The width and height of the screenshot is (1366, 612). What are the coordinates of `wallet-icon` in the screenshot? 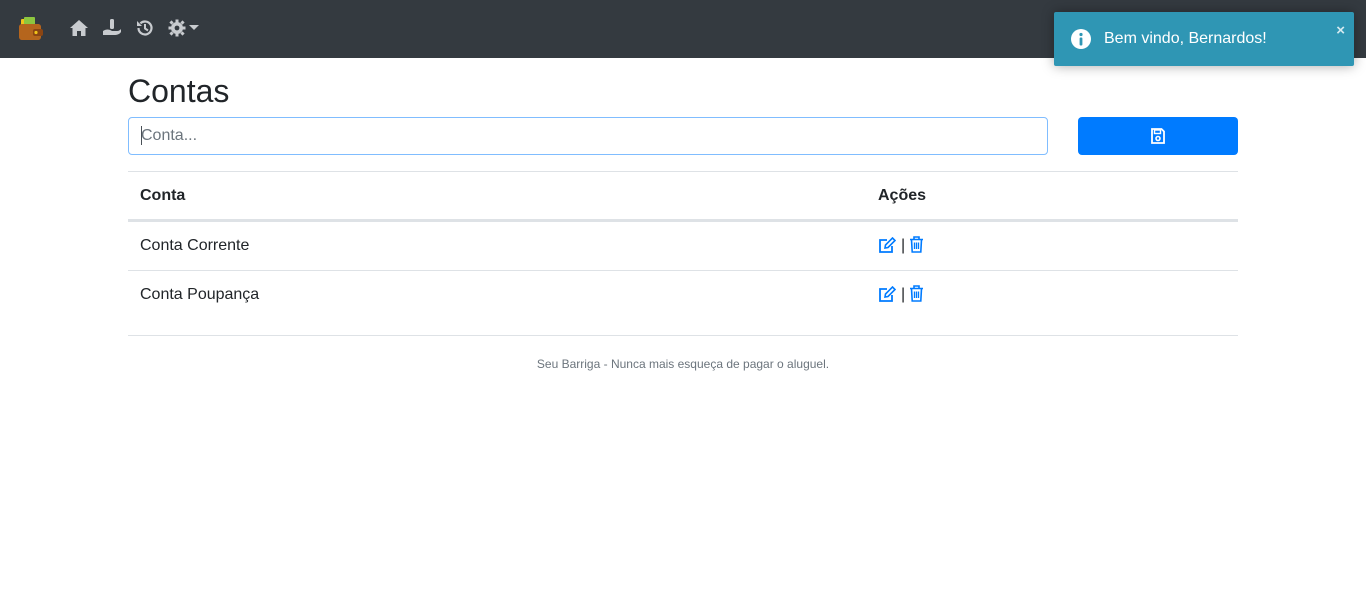 It's located at (31, 29).